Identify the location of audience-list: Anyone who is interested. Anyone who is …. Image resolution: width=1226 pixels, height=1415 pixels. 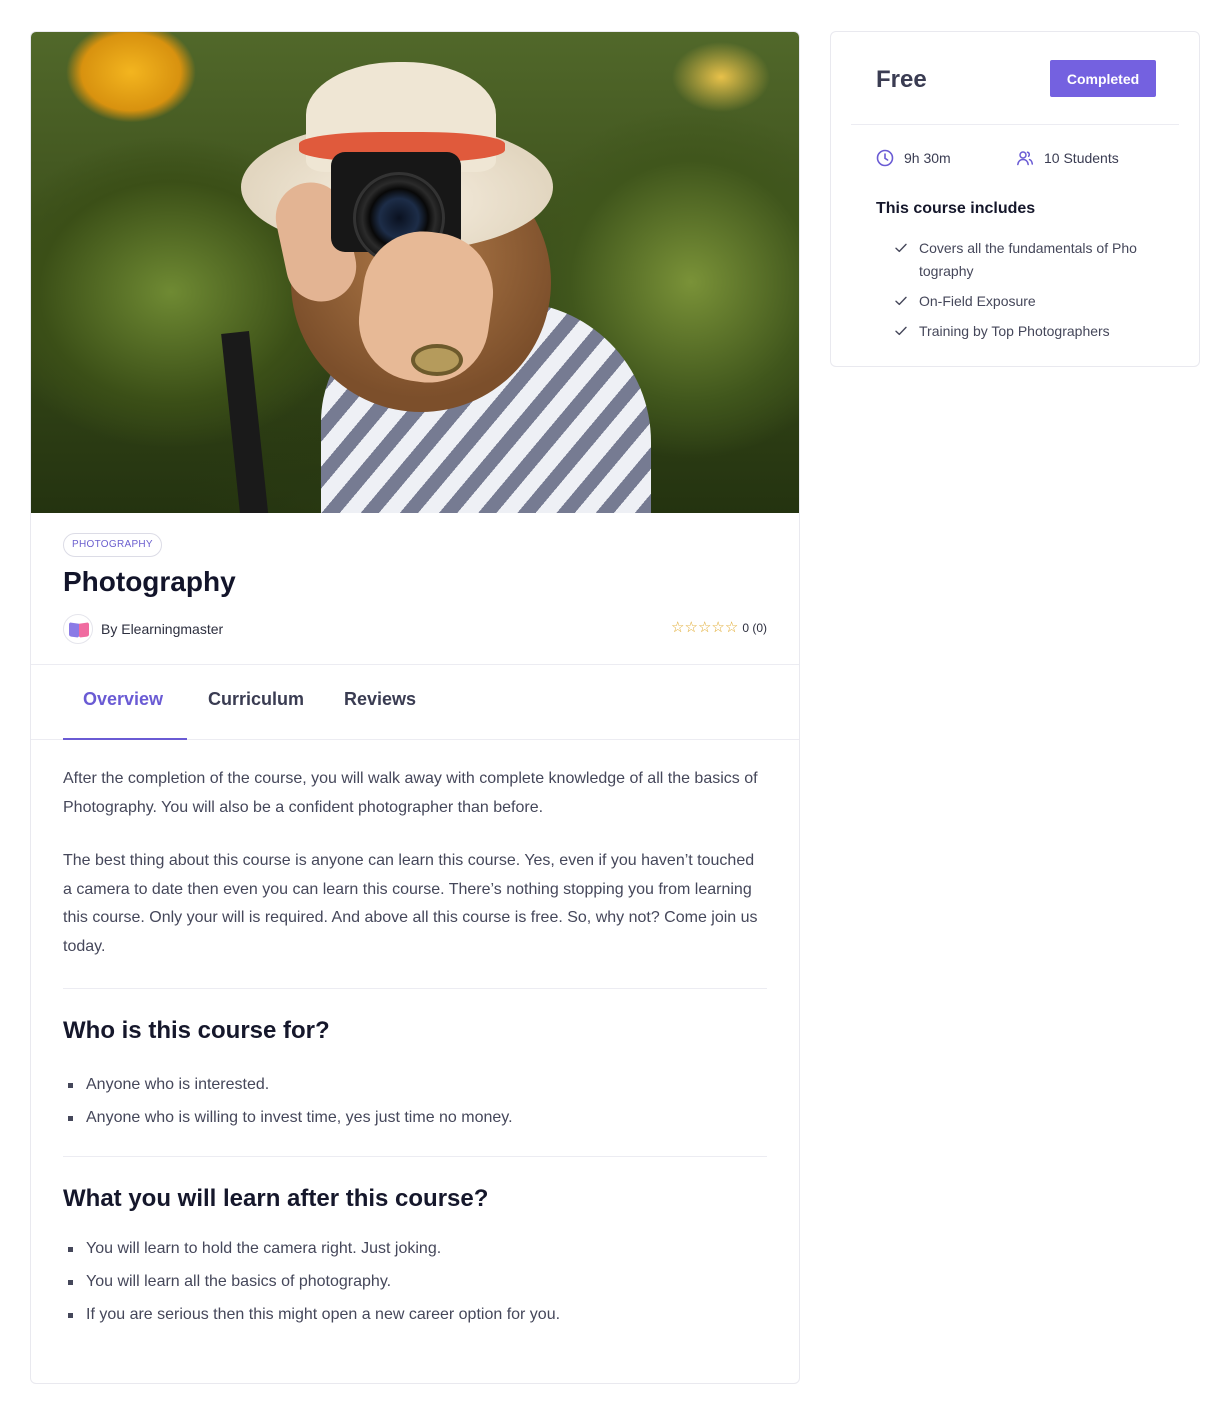
(415, 1101).